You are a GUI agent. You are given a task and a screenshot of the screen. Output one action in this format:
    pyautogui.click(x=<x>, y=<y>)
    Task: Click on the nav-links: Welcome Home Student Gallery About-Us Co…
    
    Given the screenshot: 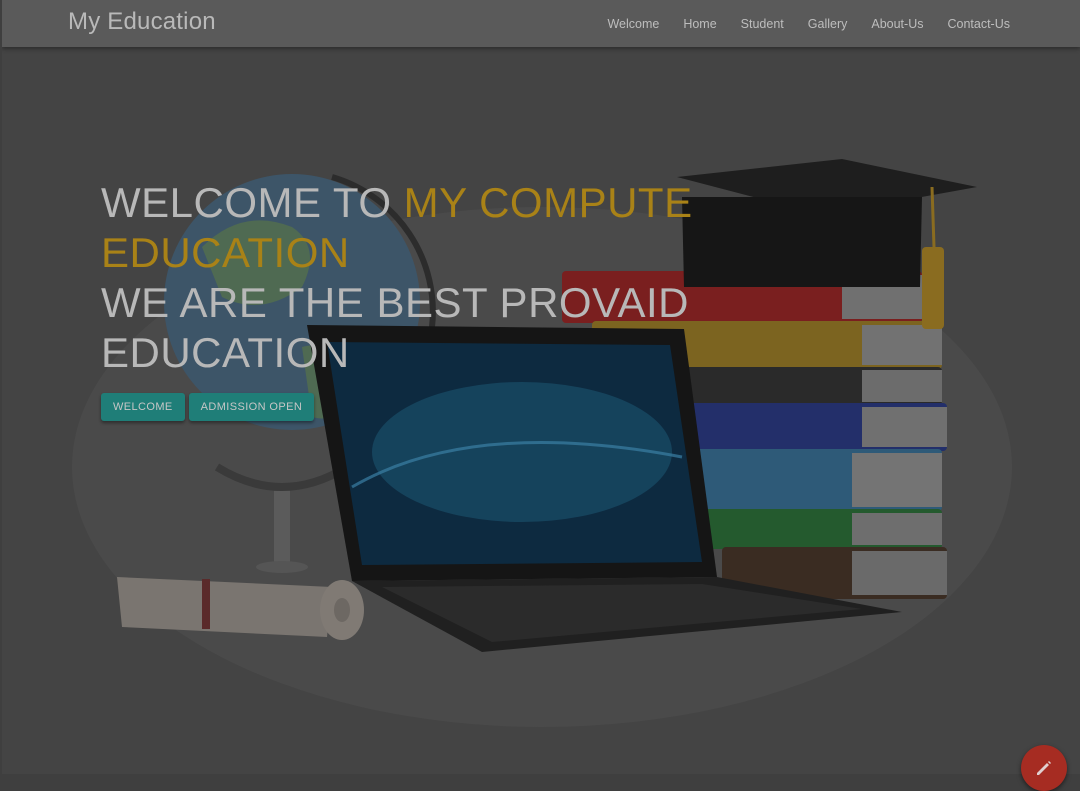 What is the action you would take?
    pyautogui.click(x=796, y=23)
    